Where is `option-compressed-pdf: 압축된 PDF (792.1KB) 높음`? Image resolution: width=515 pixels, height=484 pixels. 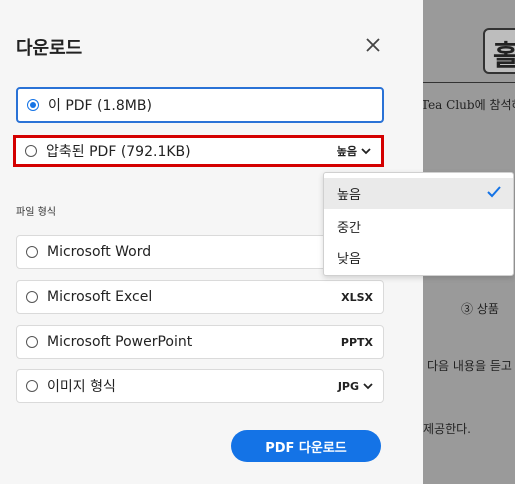
option-compressed-pdf: 압축된 PDF (792.1KB) 높음 is located at coordinates (198, 151).